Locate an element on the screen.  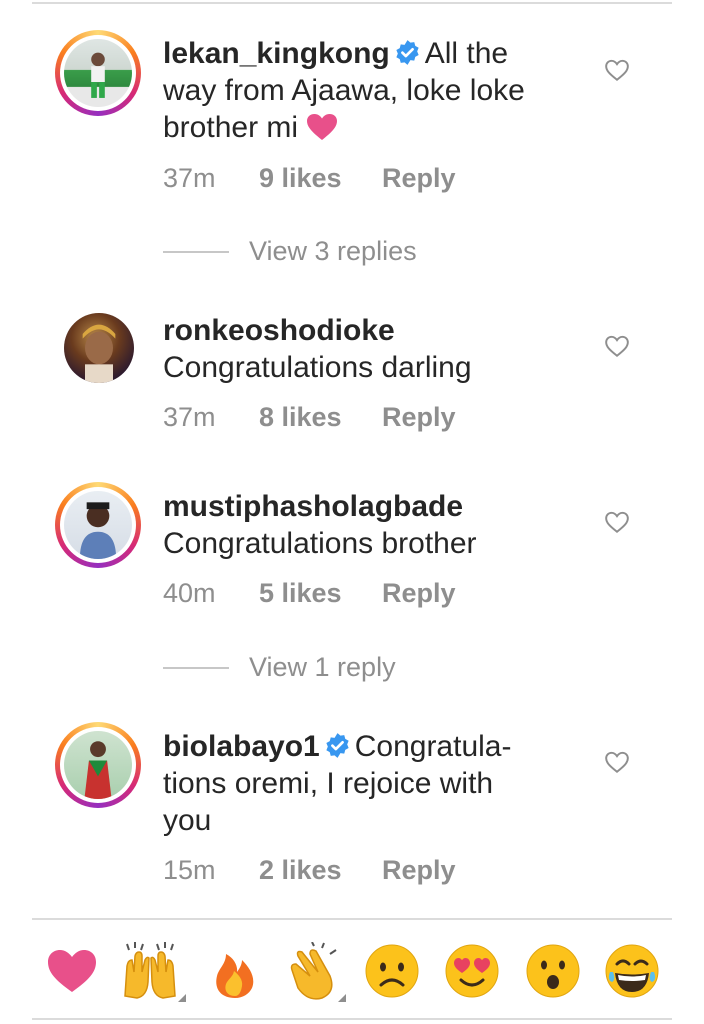
comment-body-line: way from Ajaawa, loke loke is located at coordinates (344, 90).